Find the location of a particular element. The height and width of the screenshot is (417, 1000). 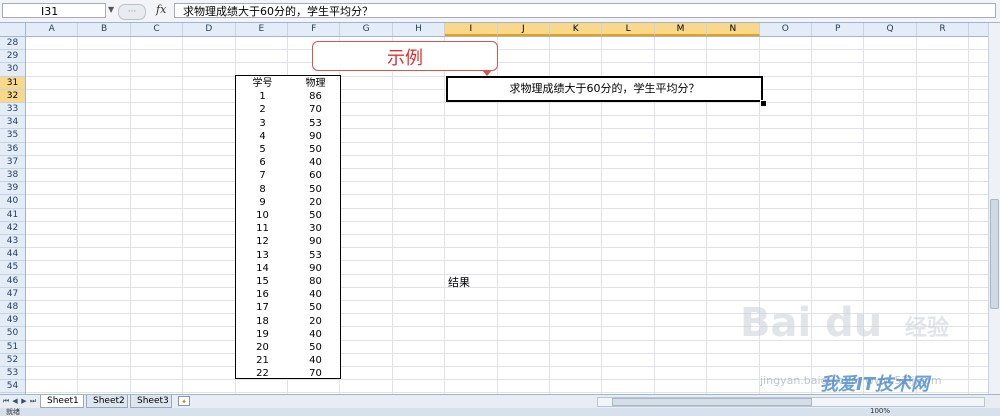

formula-bar-splitter: ··· is located at coordinates (132, 12).